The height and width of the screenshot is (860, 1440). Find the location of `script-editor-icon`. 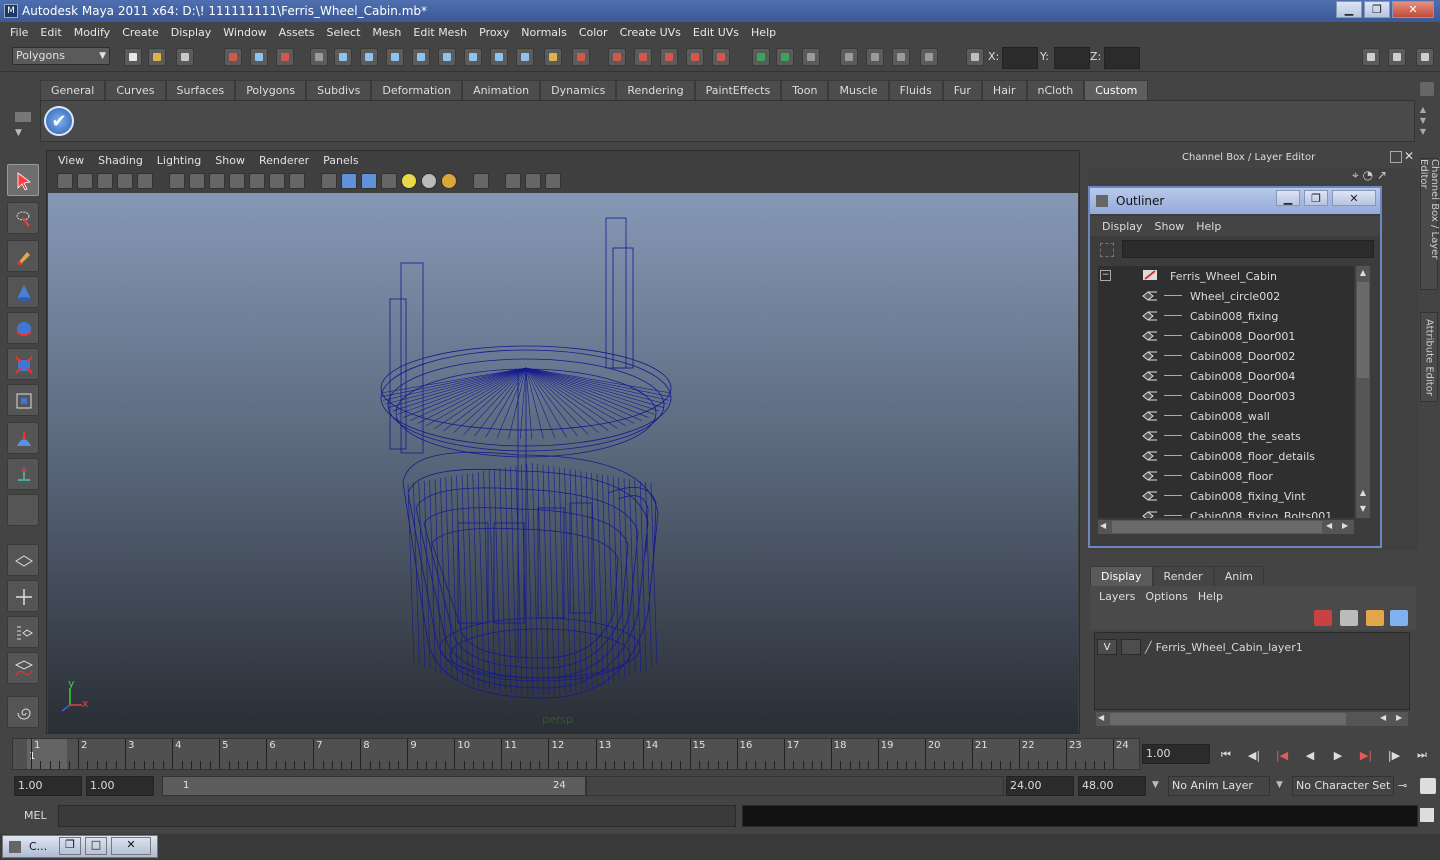

script-editor-icon is located at coordinates (1427, 815).